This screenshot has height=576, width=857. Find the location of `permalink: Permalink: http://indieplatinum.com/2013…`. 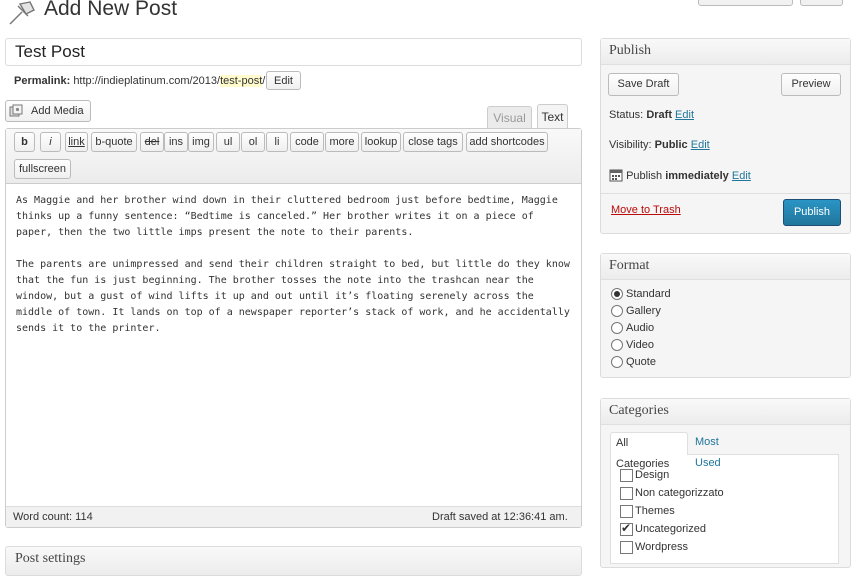

permalink: Permalink: http://indieplatinum.com/2013… is located at coordinates (139, 81).